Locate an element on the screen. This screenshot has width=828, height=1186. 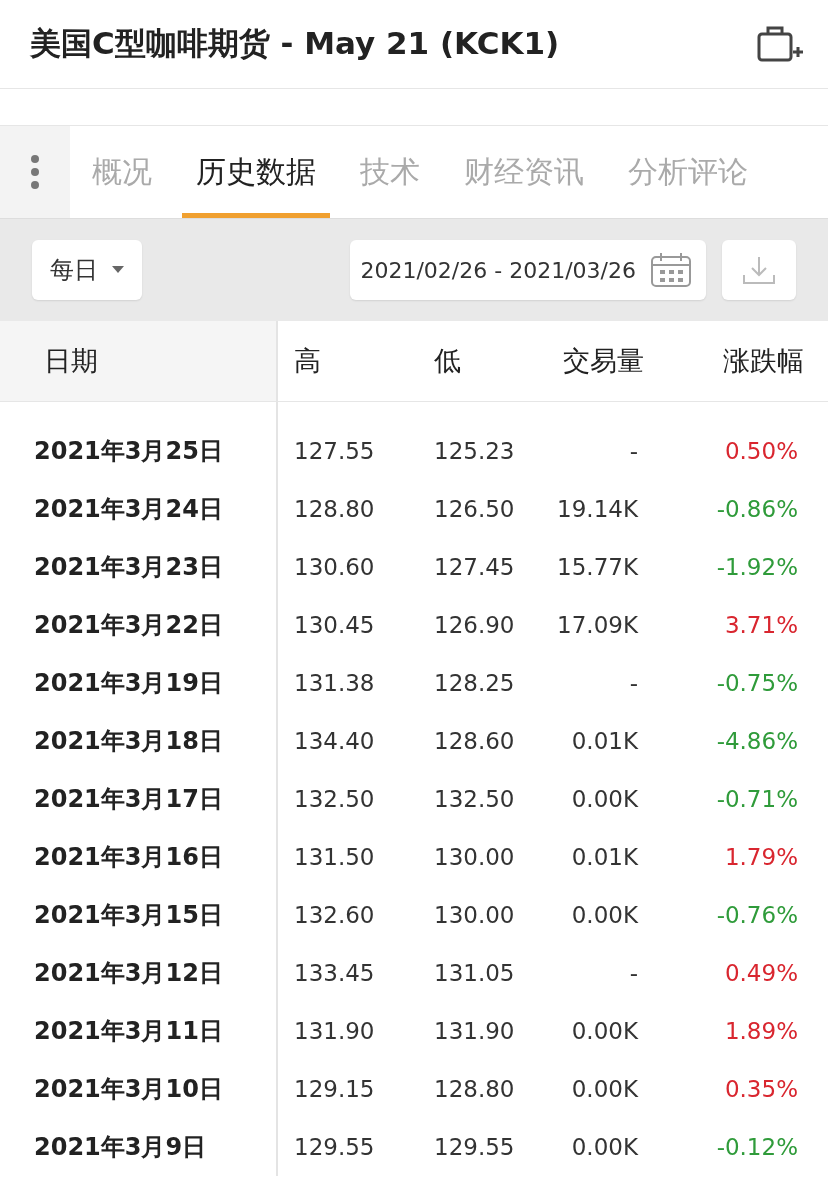
download-button is located at coordinates (759, 270).